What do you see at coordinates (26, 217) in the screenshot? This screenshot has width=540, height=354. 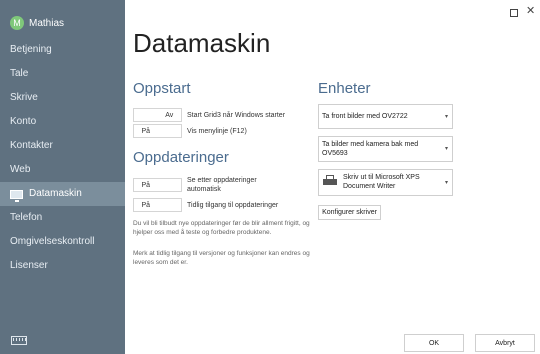 I see `sidebar-item-label: Telefon` at bounding box center [26, 217].